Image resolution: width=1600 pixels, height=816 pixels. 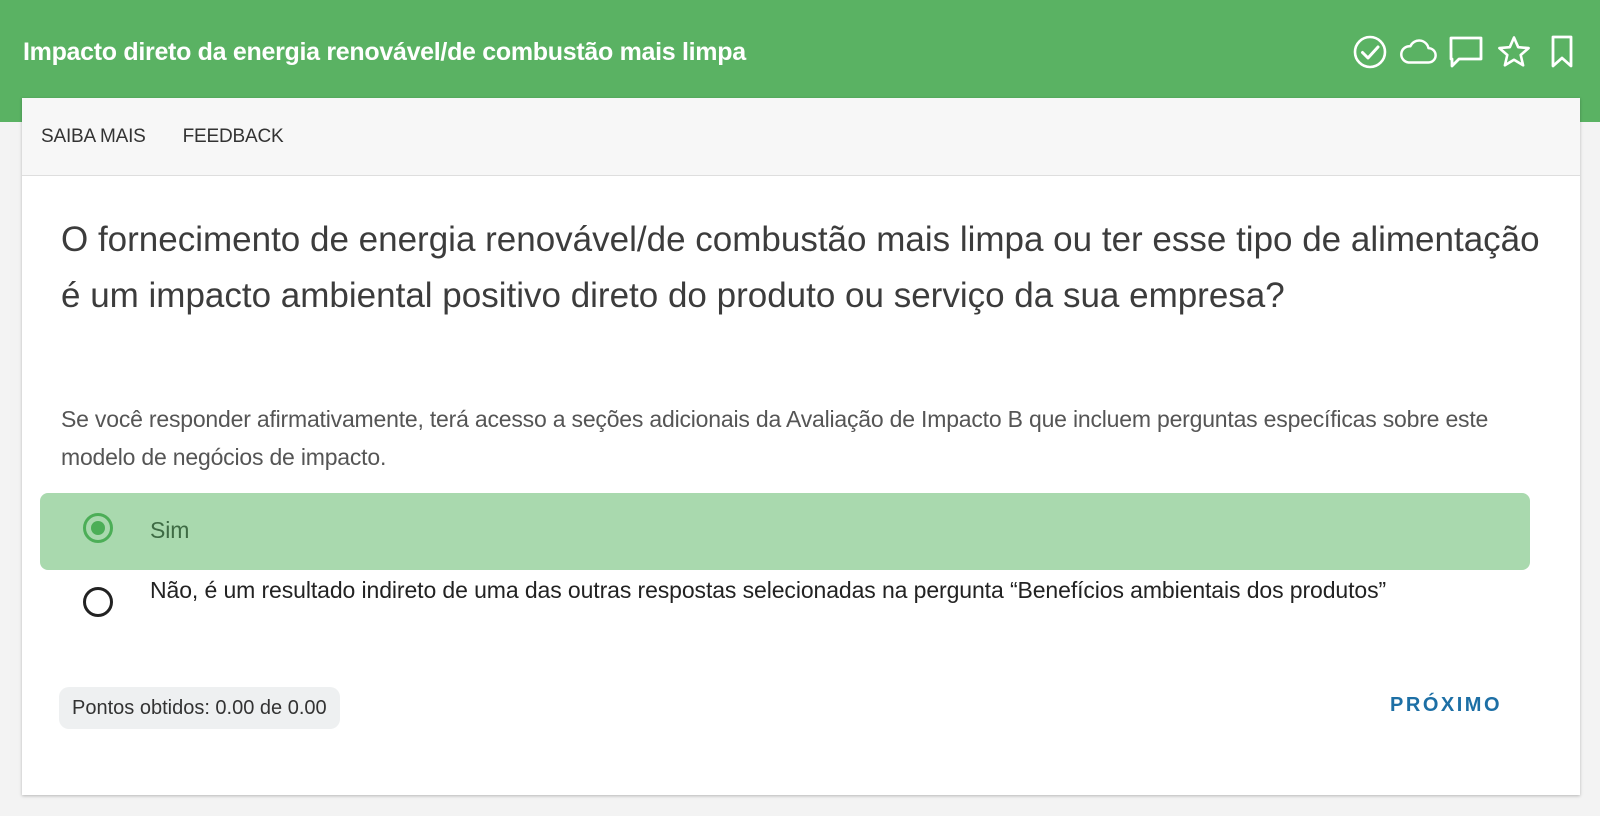 I want to click on radio-selected, so click(x=98, y=528).